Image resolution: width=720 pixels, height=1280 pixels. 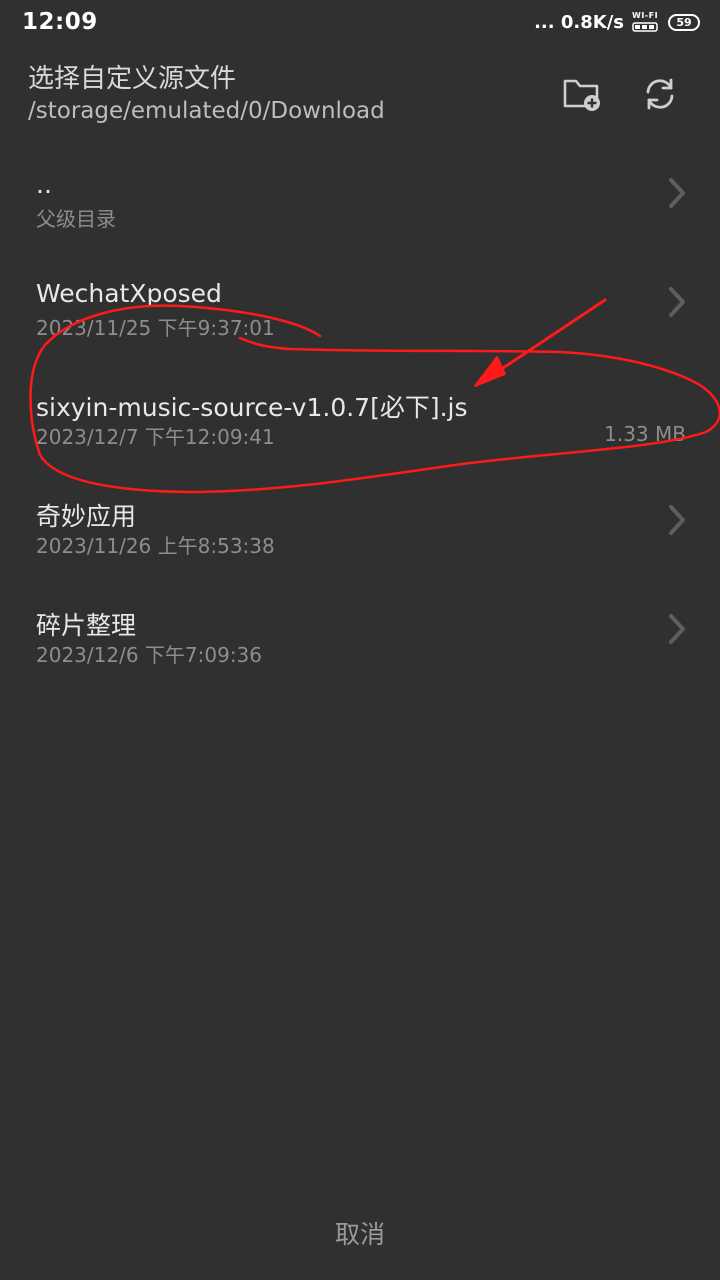 What do you see at coordinates (360, 521) in the screenshot?
I see `list-item-folder: 奇妙应用 2023/11/26 上午8:53:38` at bounding box center [360, 521].